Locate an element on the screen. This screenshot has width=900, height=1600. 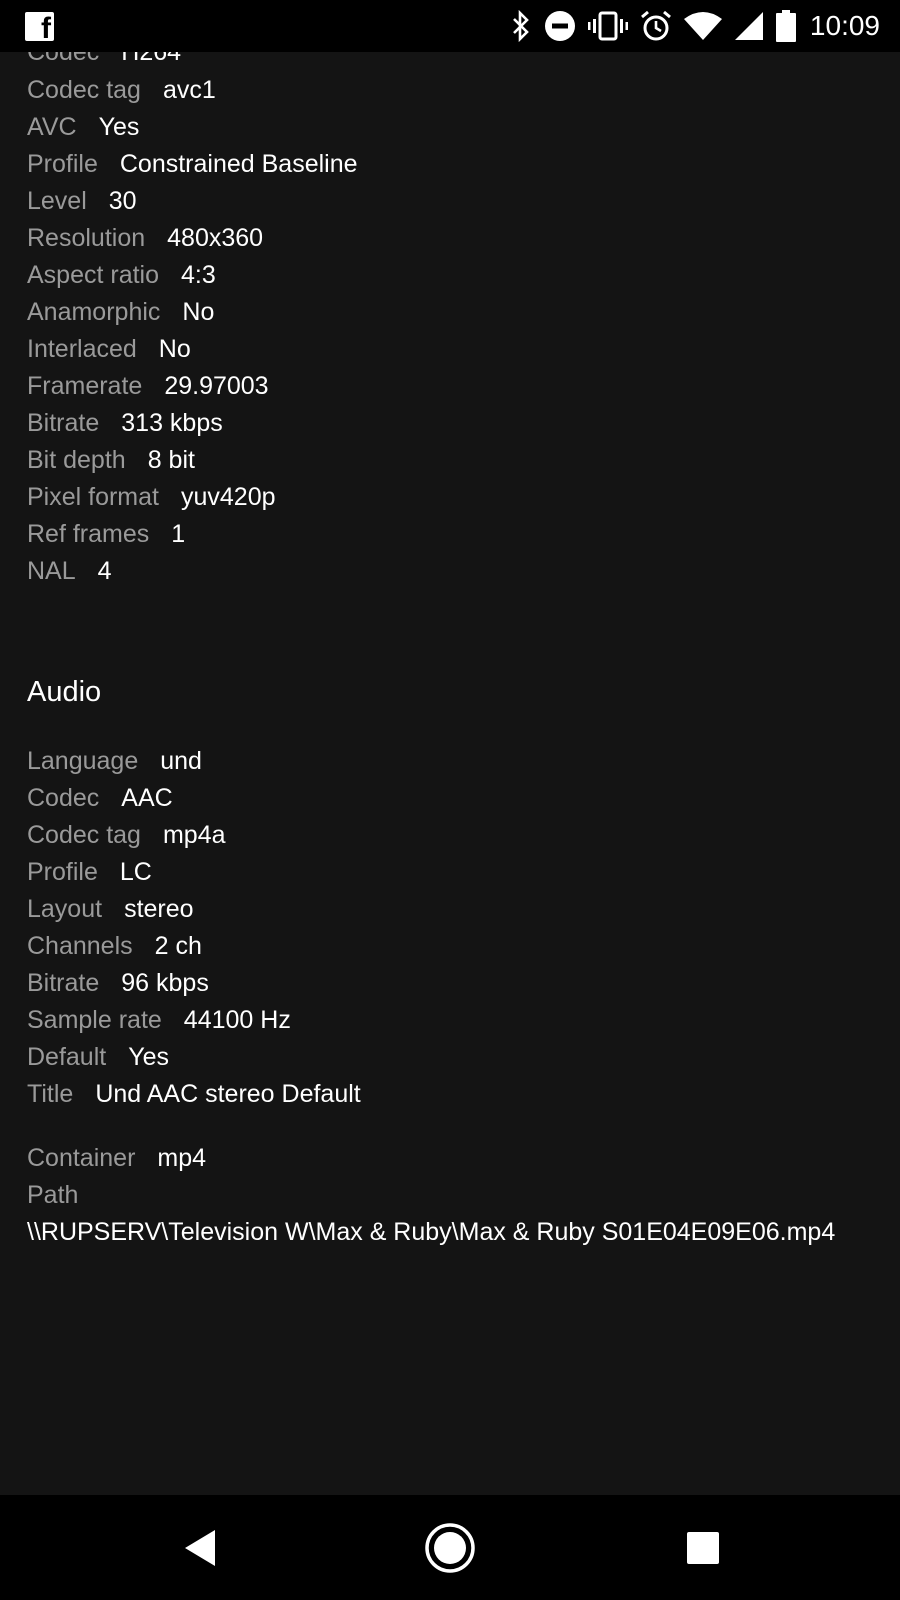
info-row: Default Yes is located at coordinates (98, 1057).